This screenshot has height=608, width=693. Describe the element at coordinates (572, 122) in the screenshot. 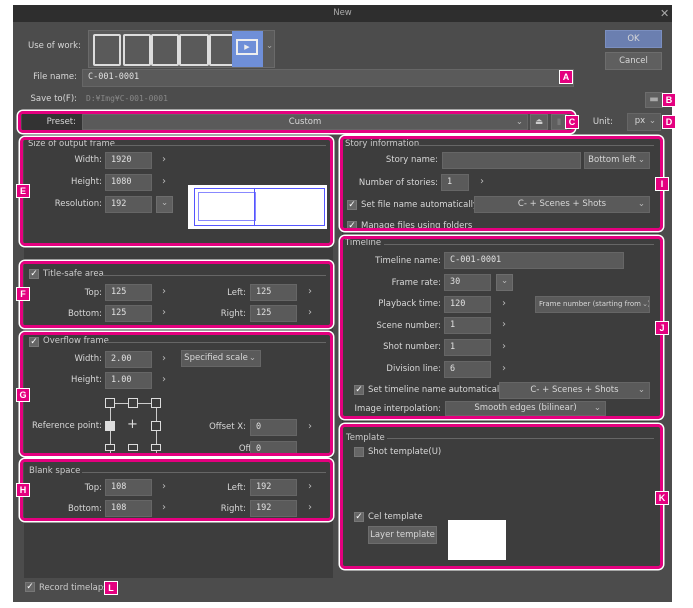

I see `badge-c: C` at that location.